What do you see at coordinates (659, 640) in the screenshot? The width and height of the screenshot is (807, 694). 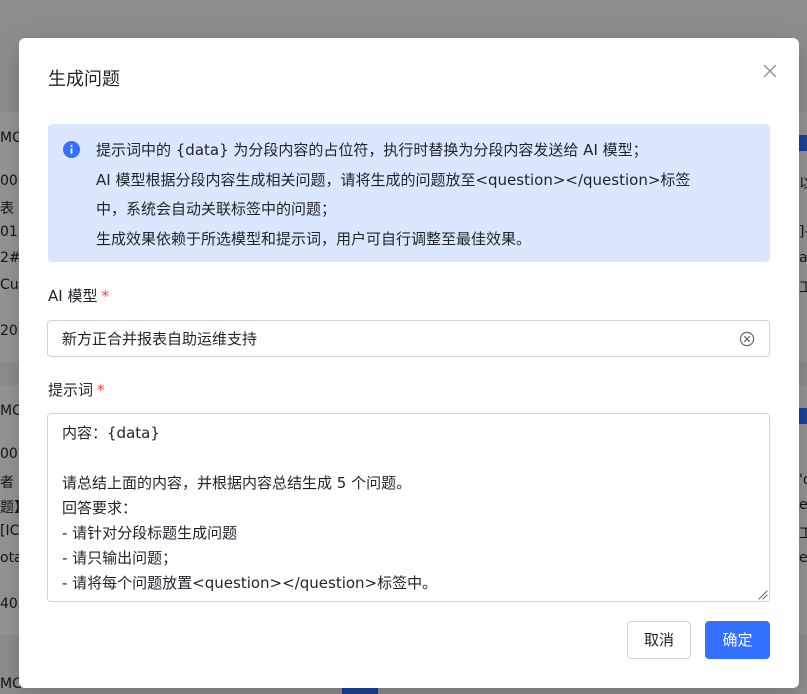 I see `cancel-button: 取消` at bounding box center [659, 640].